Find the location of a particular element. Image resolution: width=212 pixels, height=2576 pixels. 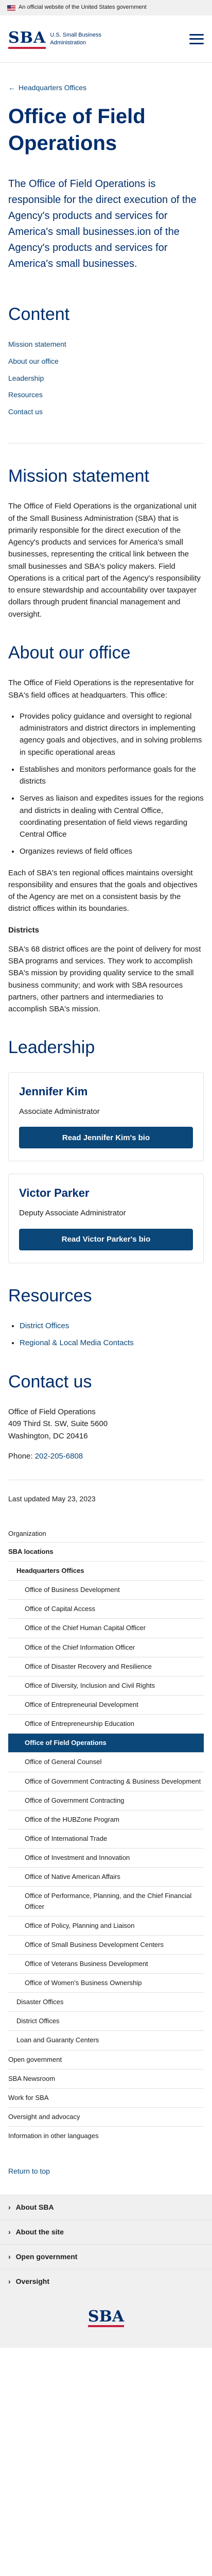

contact-city: Washington, DC 20416 is located at coordinates (48, 1435).